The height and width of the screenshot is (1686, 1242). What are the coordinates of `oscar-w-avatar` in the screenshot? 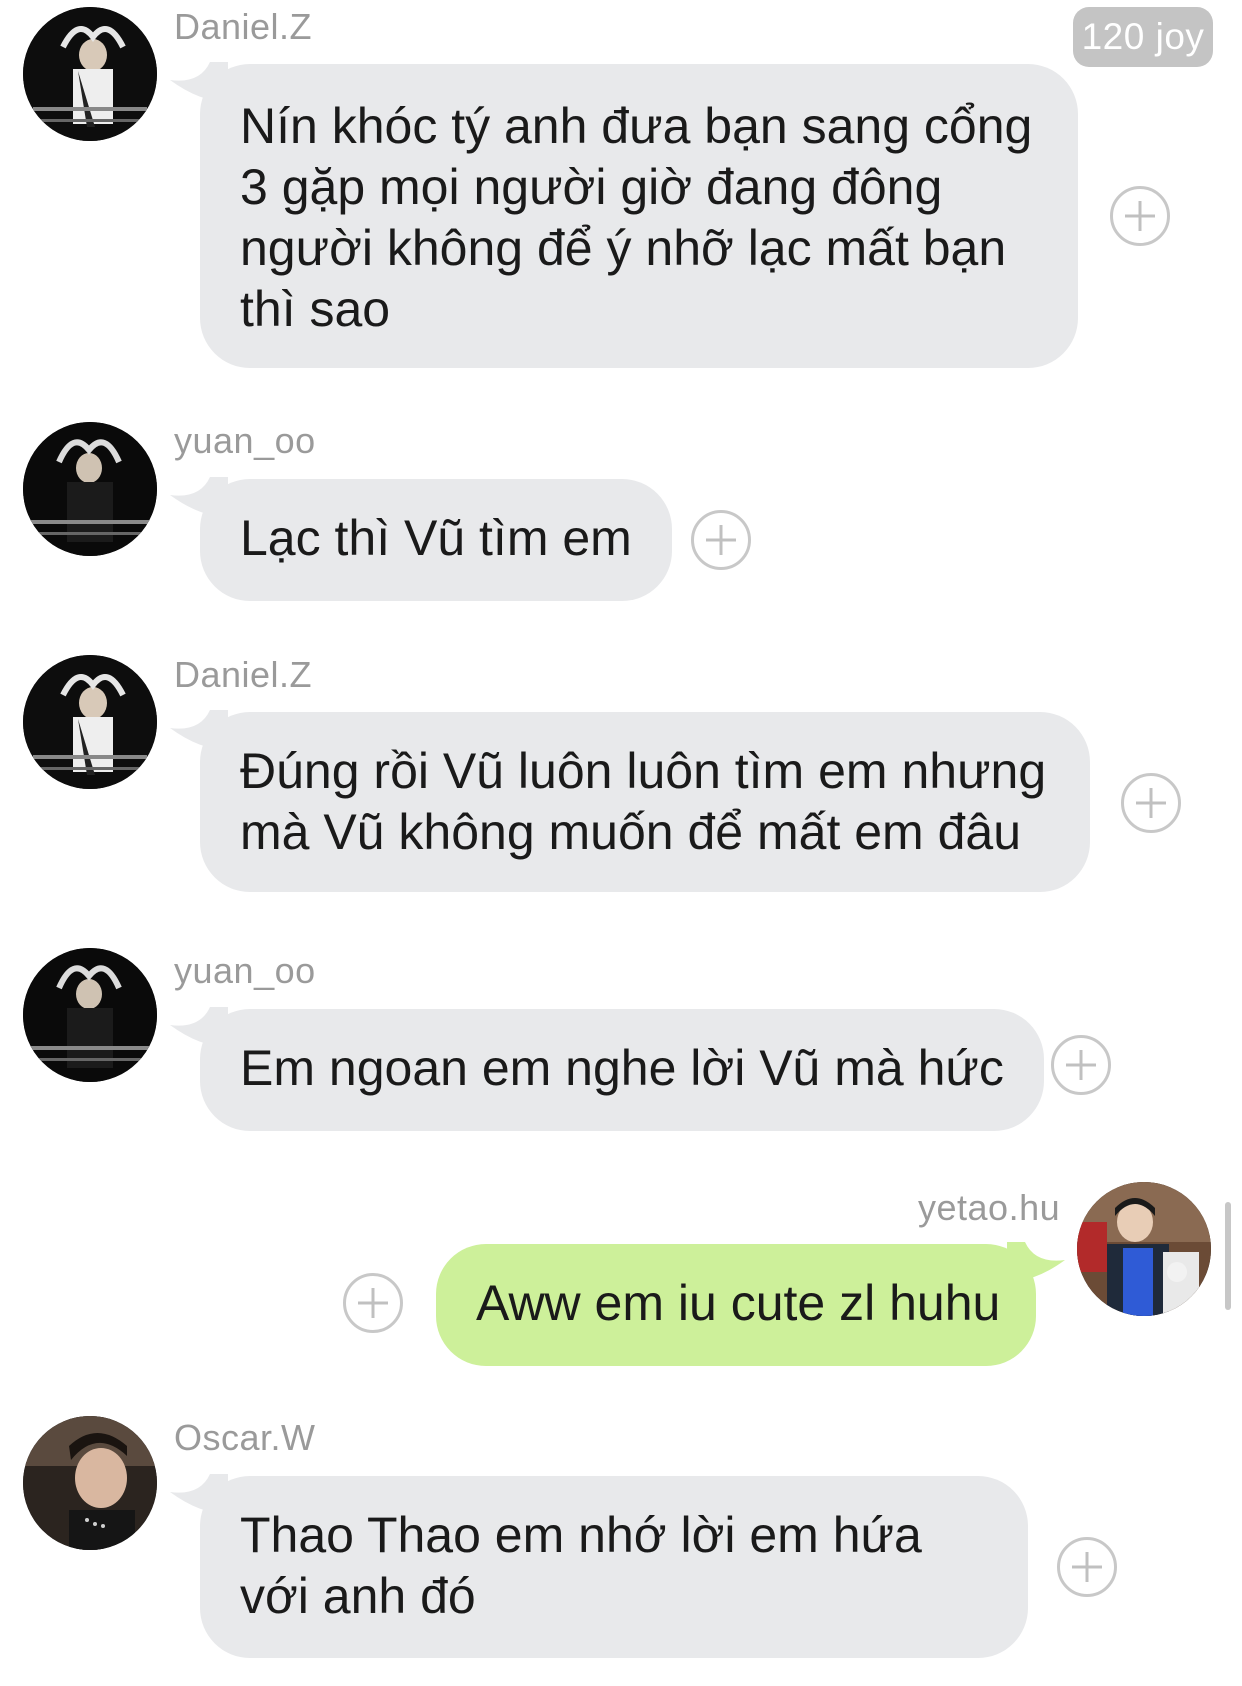 It's located at (90, 1483).